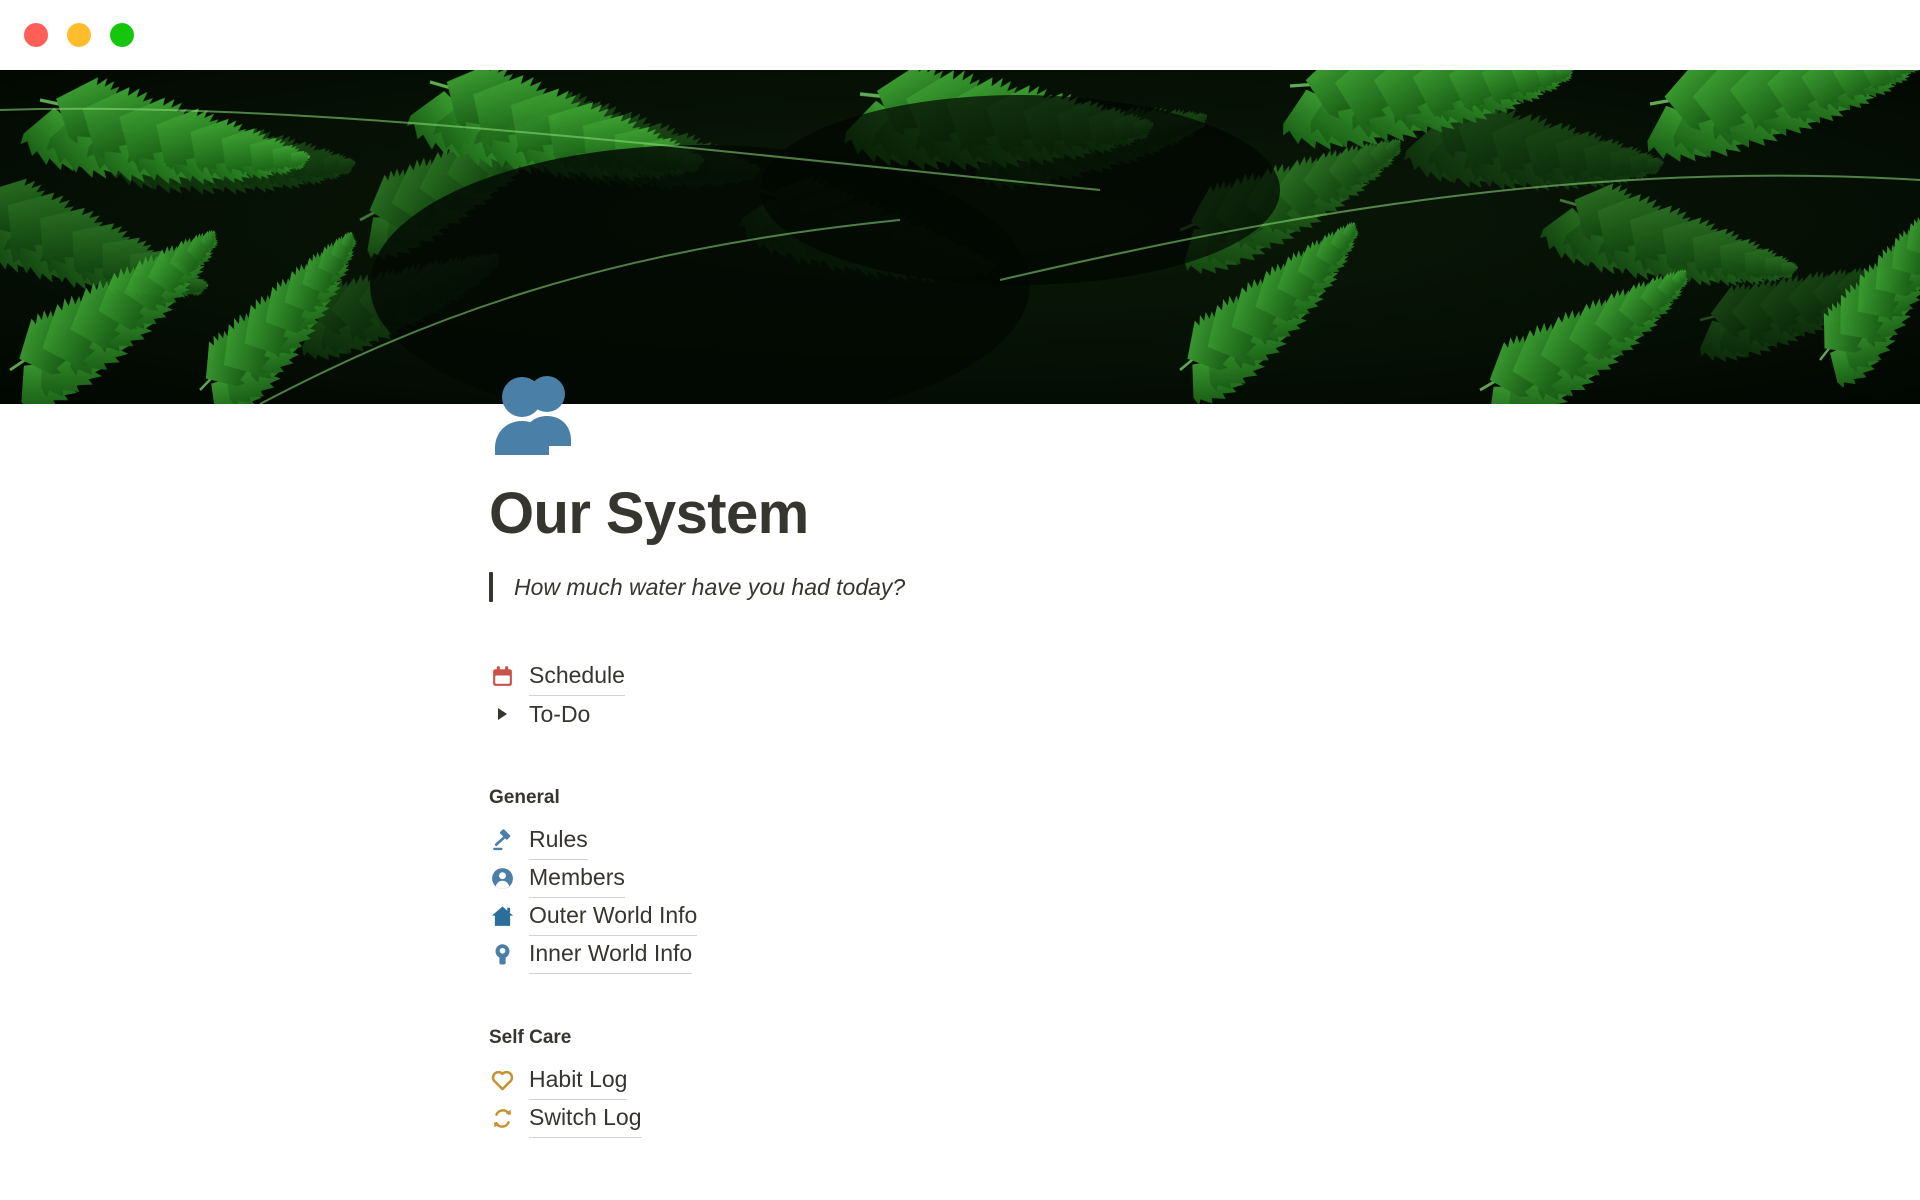  Describe the element at coordinates (537, 412) in the screenshot. I see `busts-in-silhouette-icon` at that location.